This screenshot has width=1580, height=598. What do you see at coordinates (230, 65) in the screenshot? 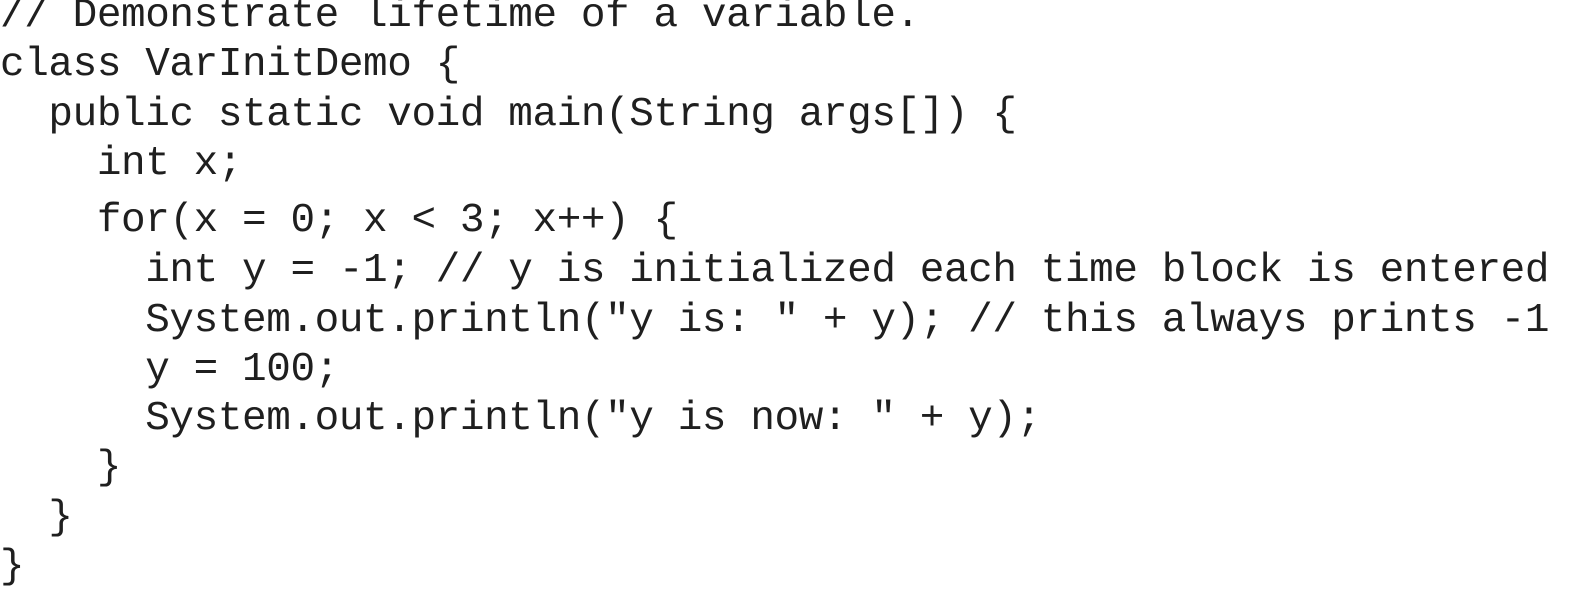
I see `class-declaration-line: class VarInitDemo {` at bounding box center [230, 65].